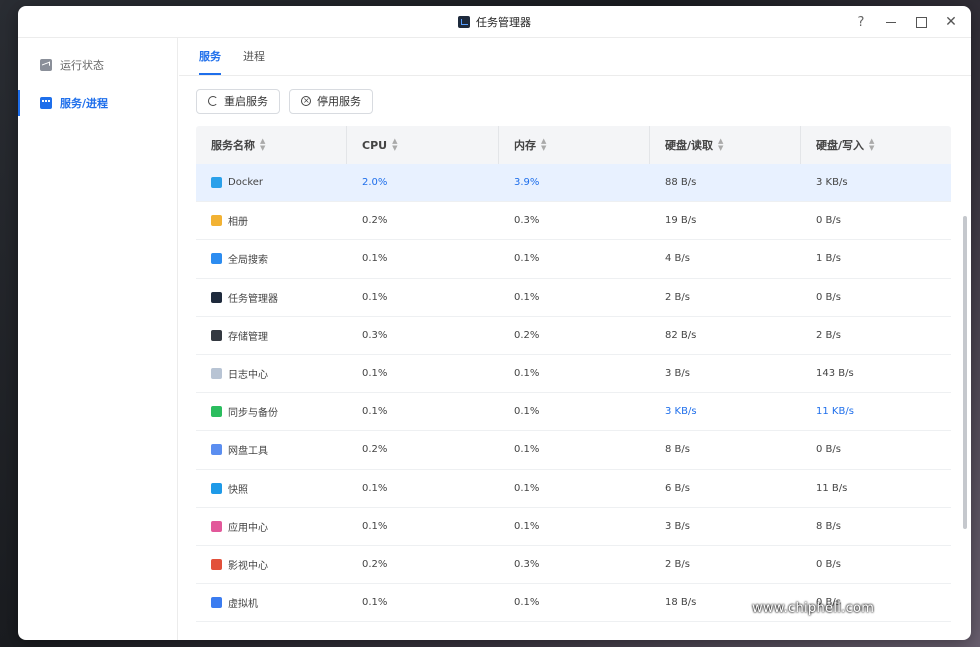 The height and width of the screenshot is (647, 980). Describe the element at coordinates (216, 412) in the screenshot. I see `sync-icon` at that location.